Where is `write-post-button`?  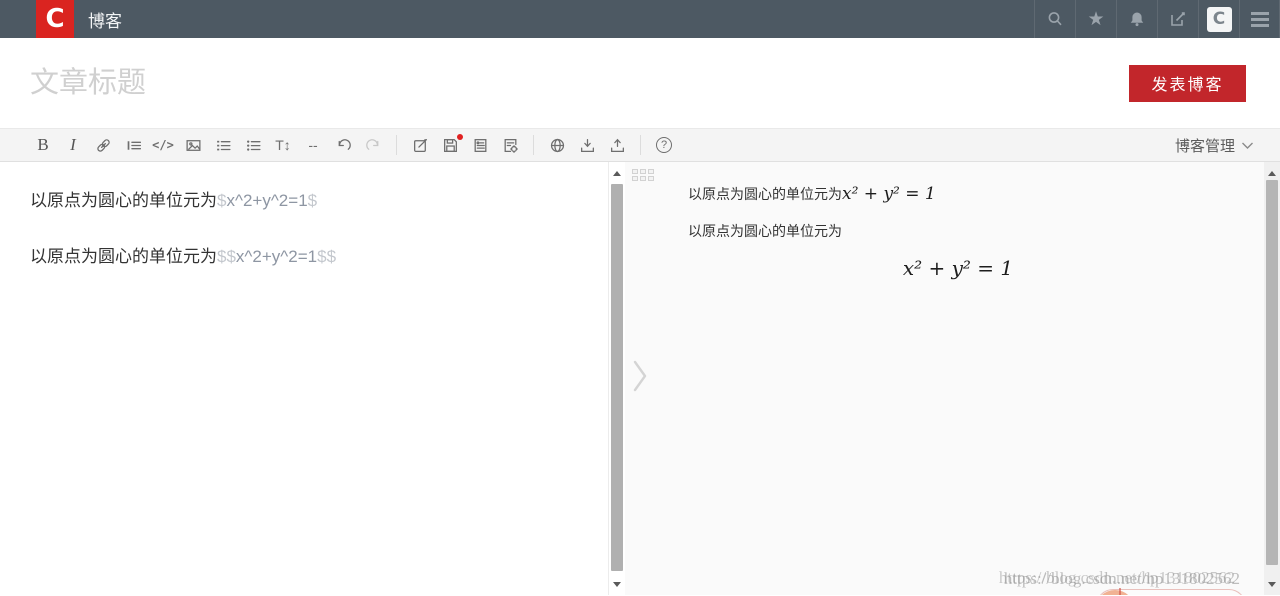 write-post-button is located at coordinates (1177, 19).